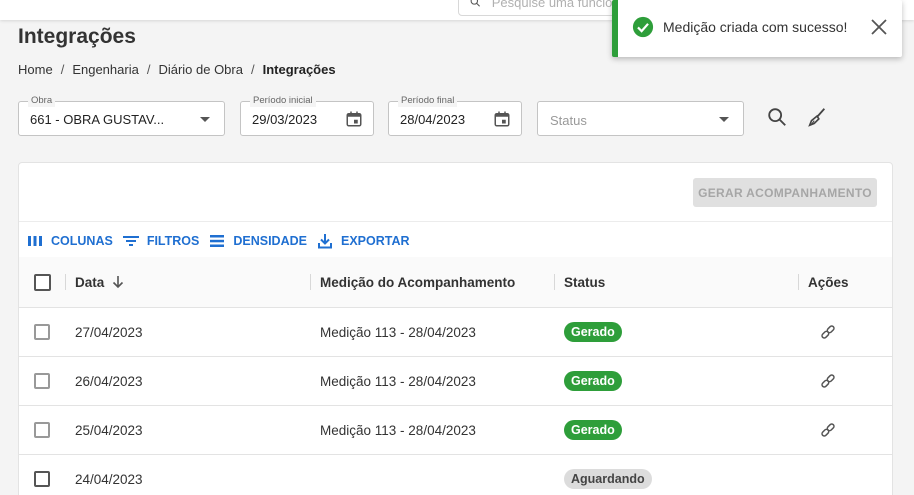 This screenshot has width=914, height=495. I want to click on cell-status: Aguardando, so click(608, 475).